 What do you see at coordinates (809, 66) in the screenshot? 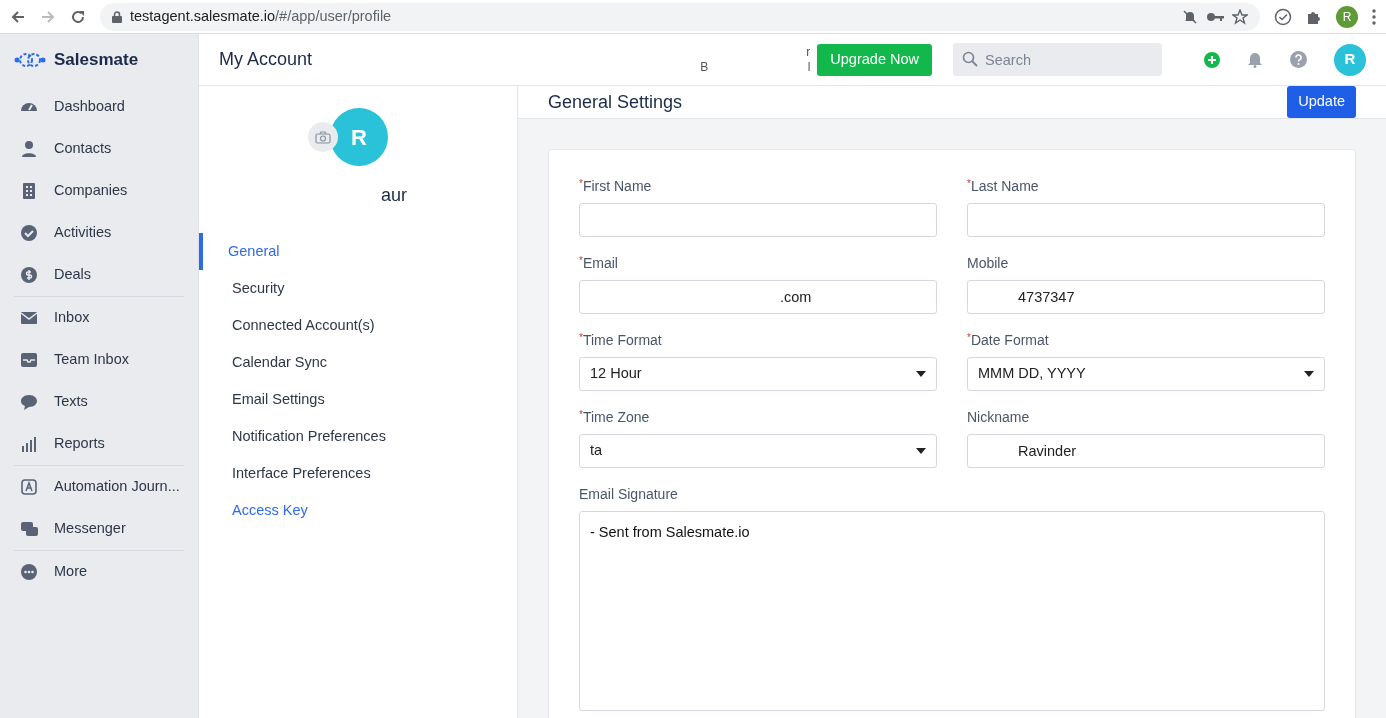
I see `text-fragment: l` at bounding box center [809, 66].